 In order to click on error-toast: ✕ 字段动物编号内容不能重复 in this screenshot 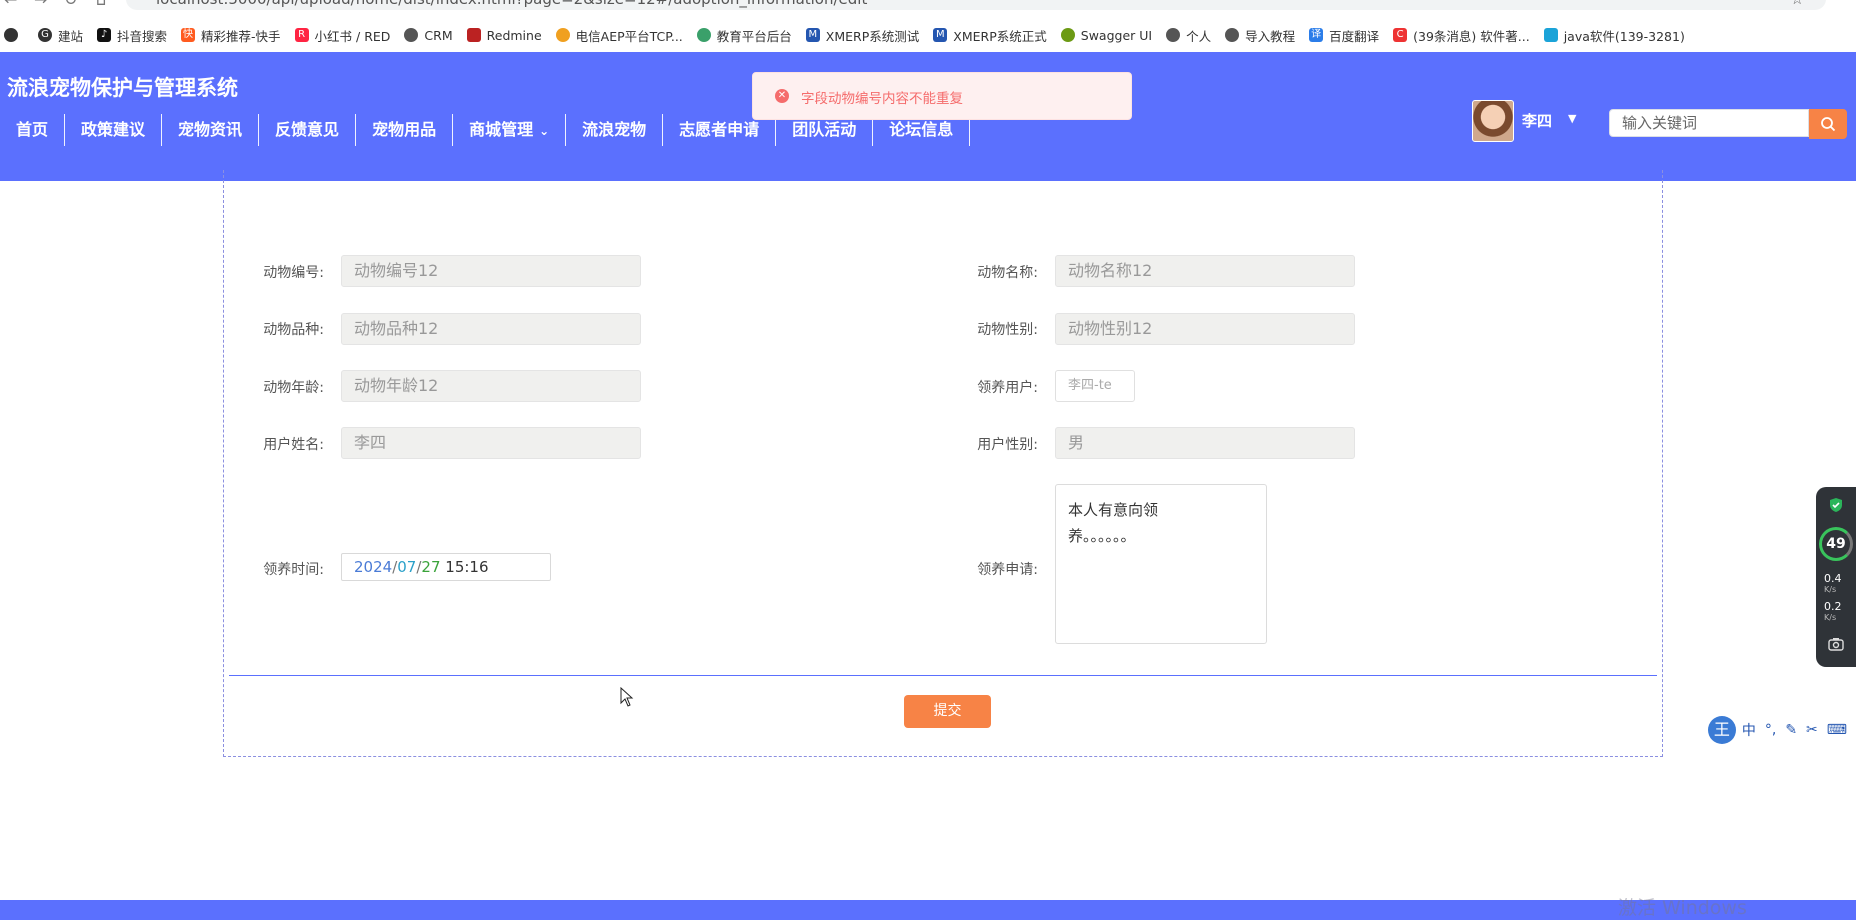, I will do `click(942, 96)`.